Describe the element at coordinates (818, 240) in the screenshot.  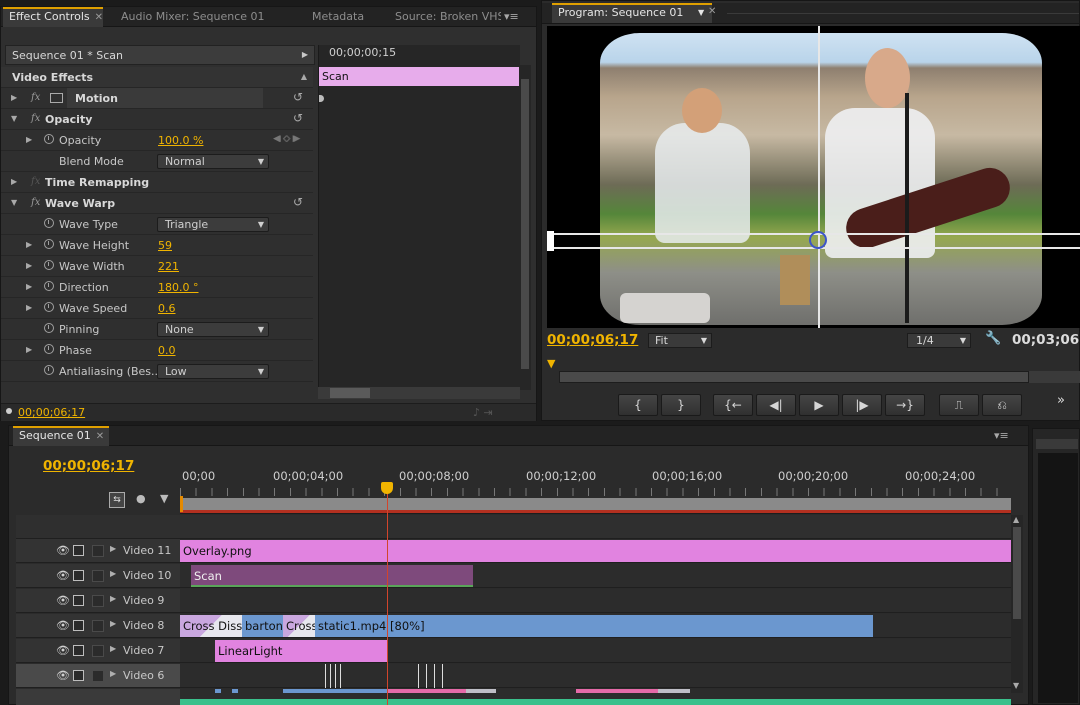
I see `anchor-point-icon` at that location.